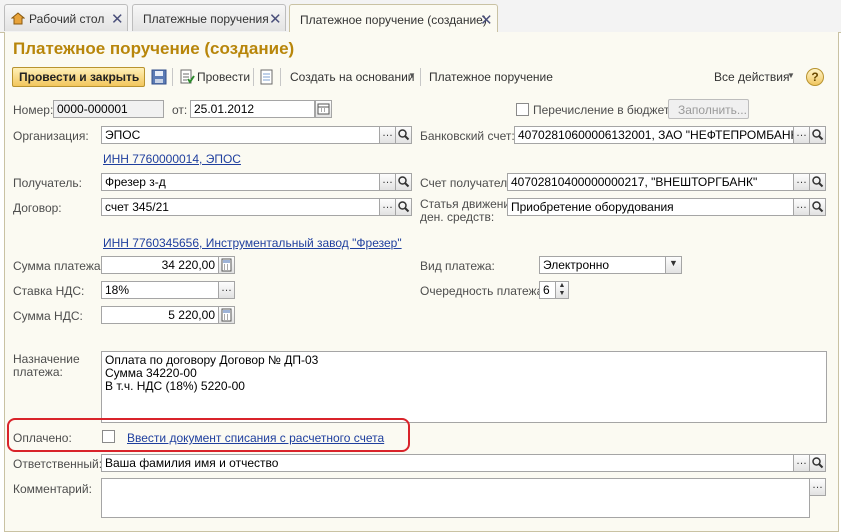  I want to click on priority-stepper: ▲ ▼, so click(562, 290).